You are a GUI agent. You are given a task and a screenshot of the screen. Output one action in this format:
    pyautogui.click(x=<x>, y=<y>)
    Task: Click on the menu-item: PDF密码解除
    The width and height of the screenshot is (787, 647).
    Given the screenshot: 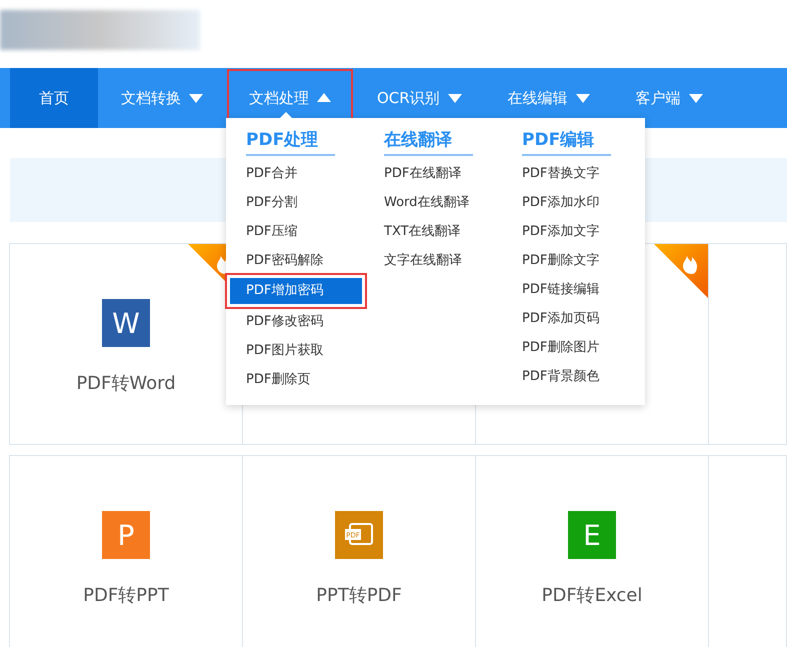 What is the action you would take?
    pyautogui.click(x=305, y=260)
    